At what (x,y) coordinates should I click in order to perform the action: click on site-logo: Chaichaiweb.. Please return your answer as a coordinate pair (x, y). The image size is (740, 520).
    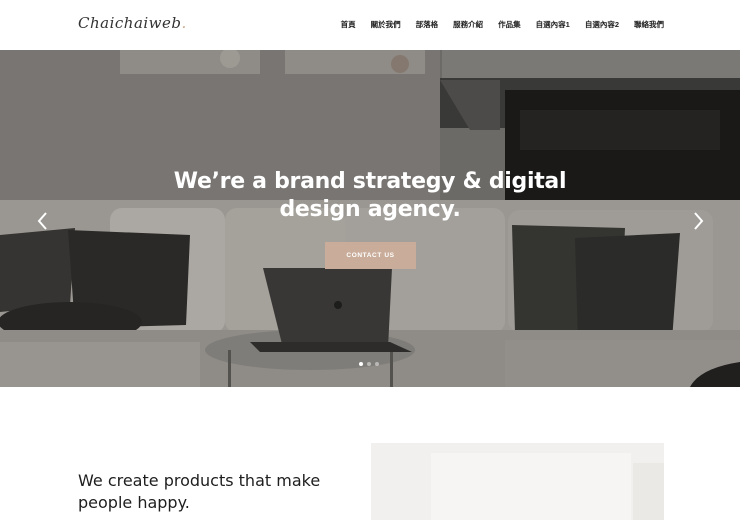
    Looking at the image, I should click on (132, 23).